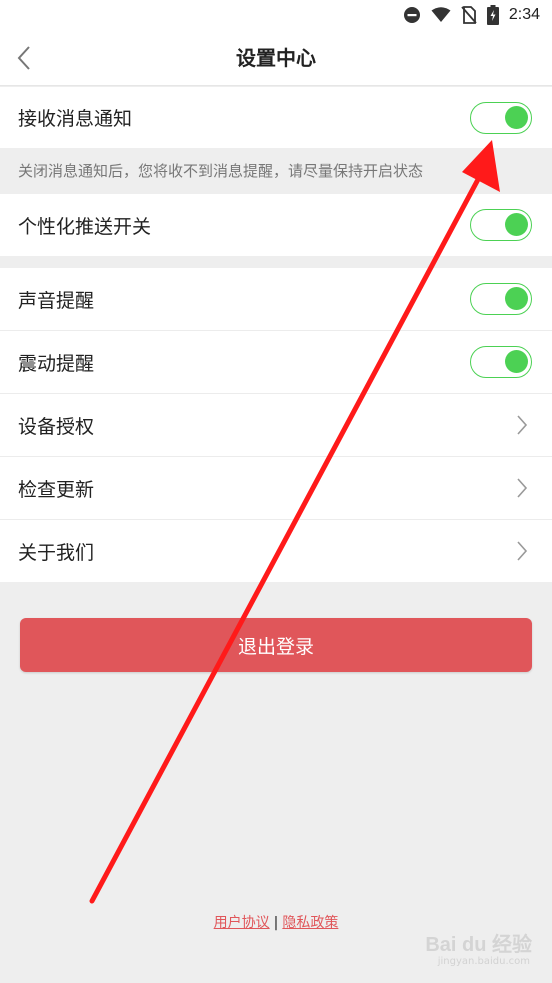  I want to click on page-title: 设置中心, so click(276, 58).